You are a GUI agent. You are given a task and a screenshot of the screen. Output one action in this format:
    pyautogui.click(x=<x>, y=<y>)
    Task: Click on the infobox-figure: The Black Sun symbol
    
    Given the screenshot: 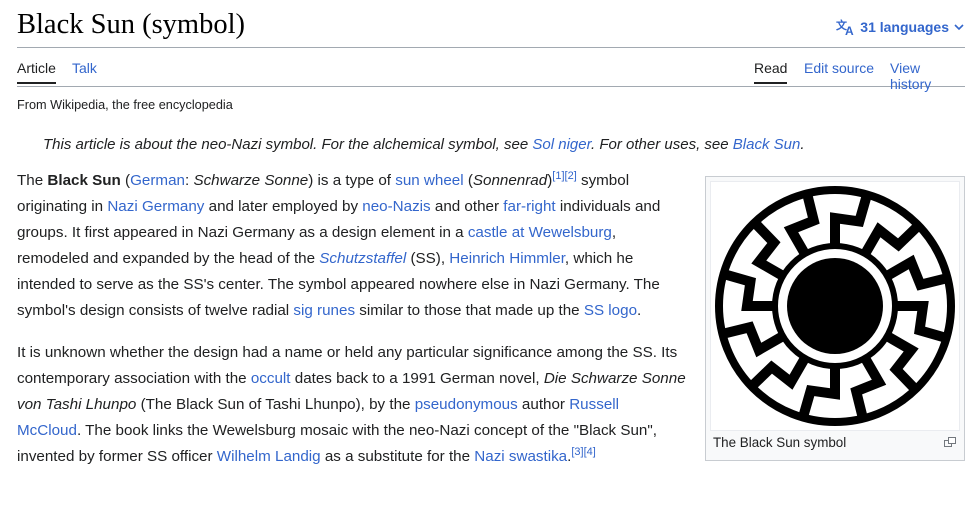 What is the action you would take?
    pyautogui.click(x=835, y=318)
    